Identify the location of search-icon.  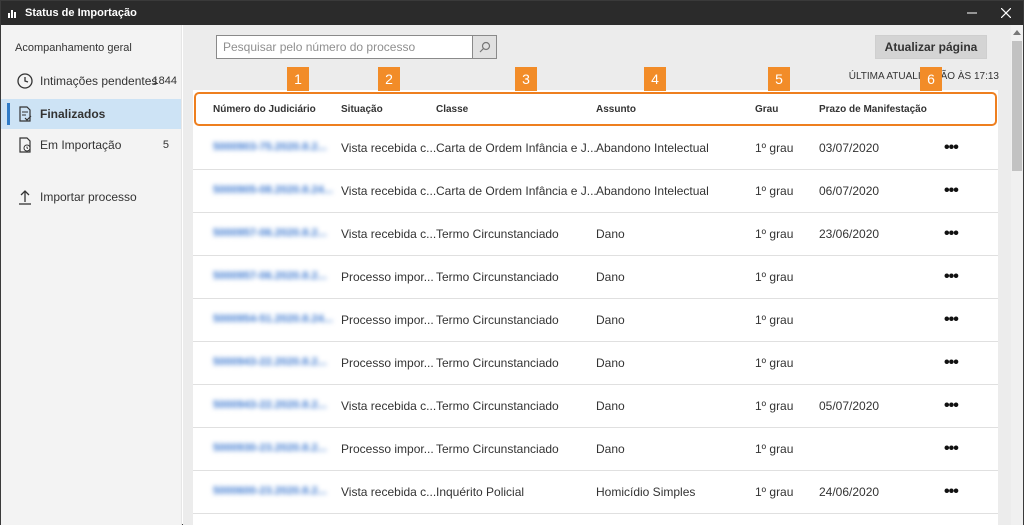
(484, 47).